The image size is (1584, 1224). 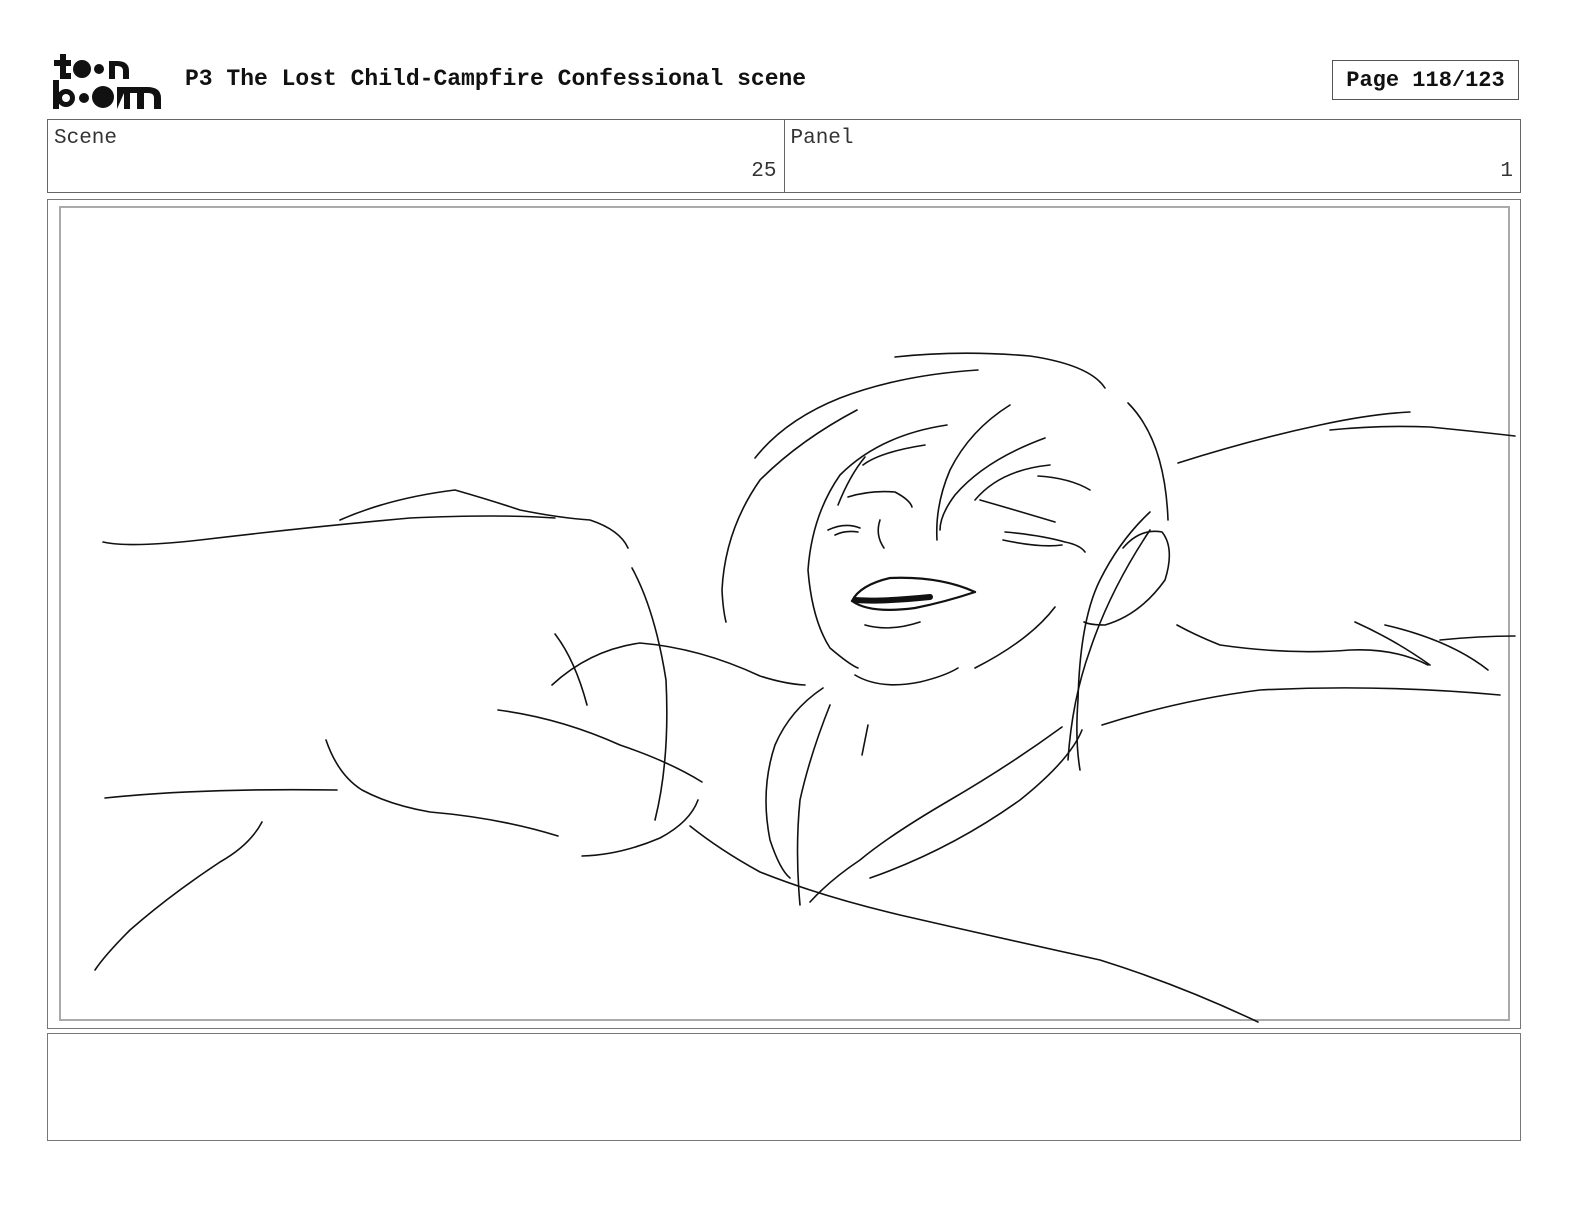 What do you see at coordinates (107, 81) in the screenshot?
I see `toon-boom-logo` at bounding box center [107, 81].